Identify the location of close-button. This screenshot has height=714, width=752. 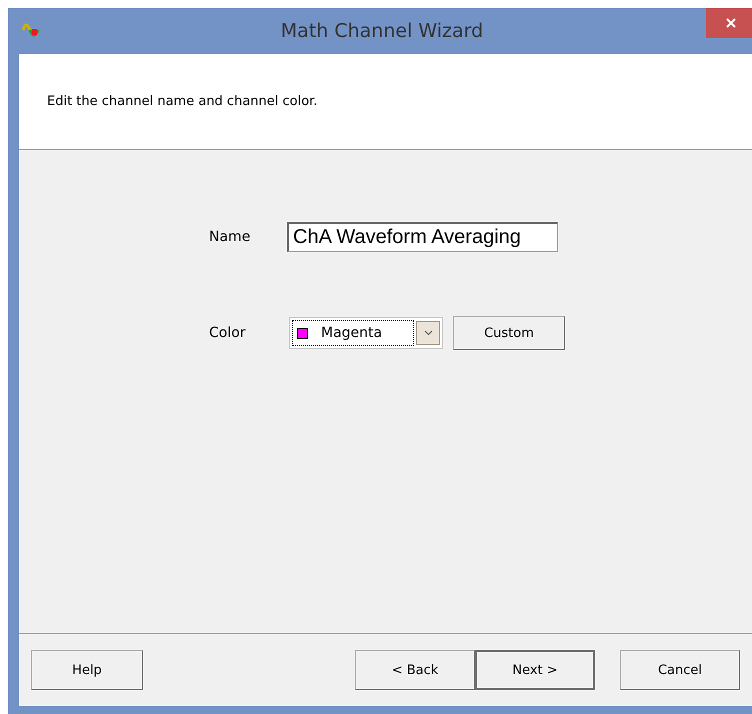
(729, 23).